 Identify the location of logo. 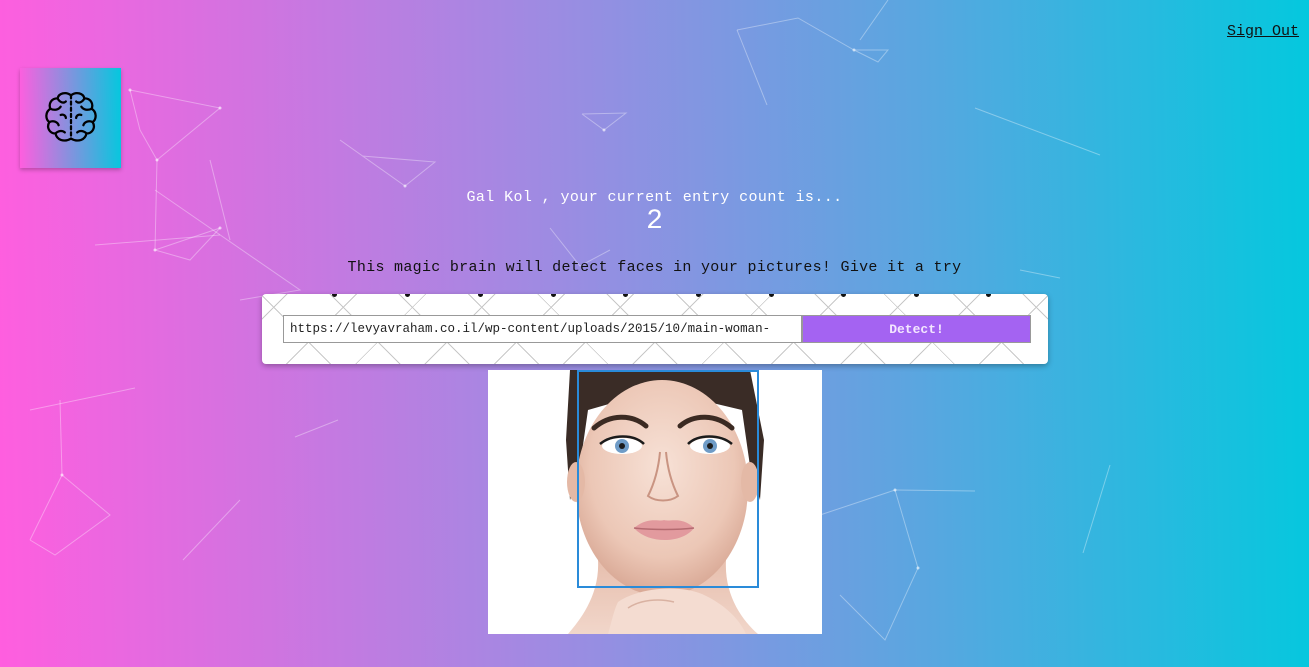
(70, 118).